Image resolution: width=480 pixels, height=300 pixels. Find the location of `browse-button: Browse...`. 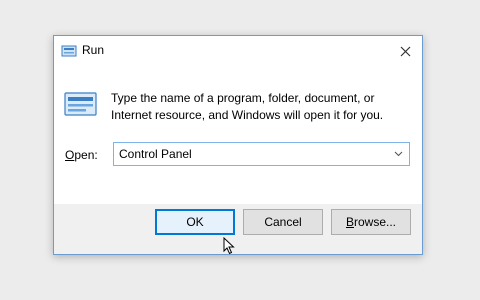

browse-button: Browse... is located at coordinates (371, 222).